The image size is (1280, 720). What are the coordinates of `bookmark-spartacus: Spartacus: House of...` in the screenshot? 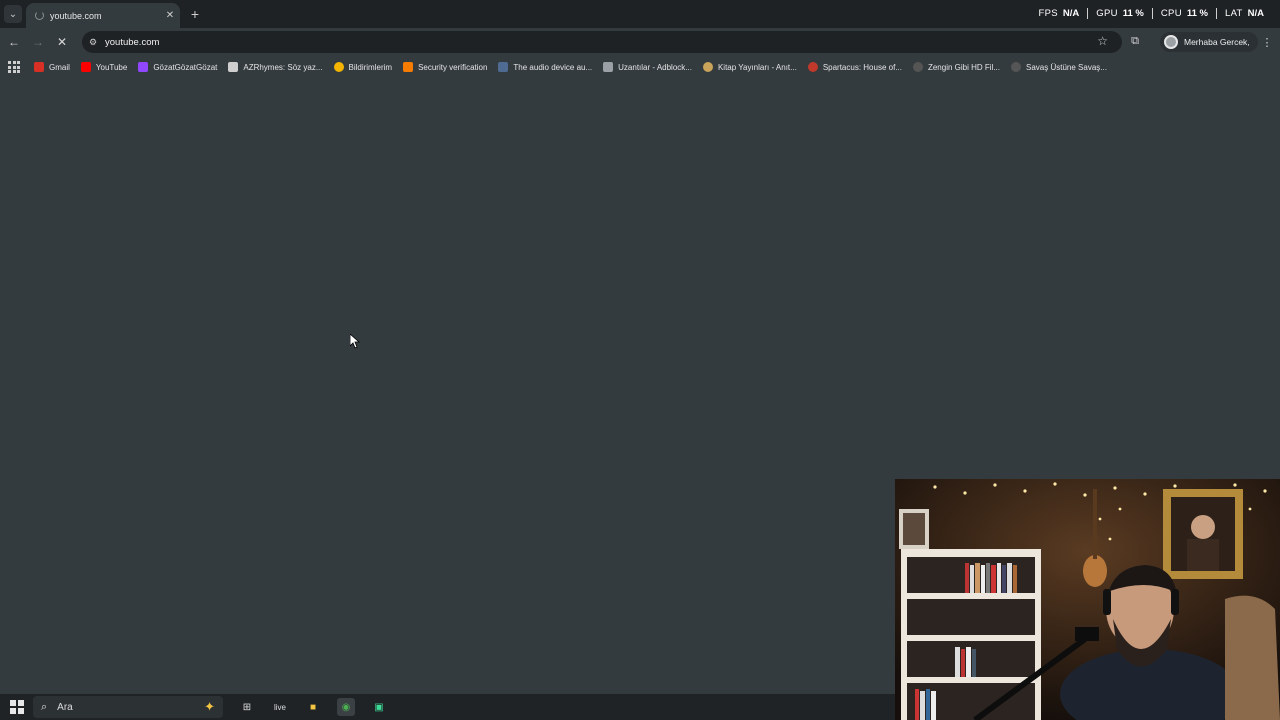 It's located at (854, 67).